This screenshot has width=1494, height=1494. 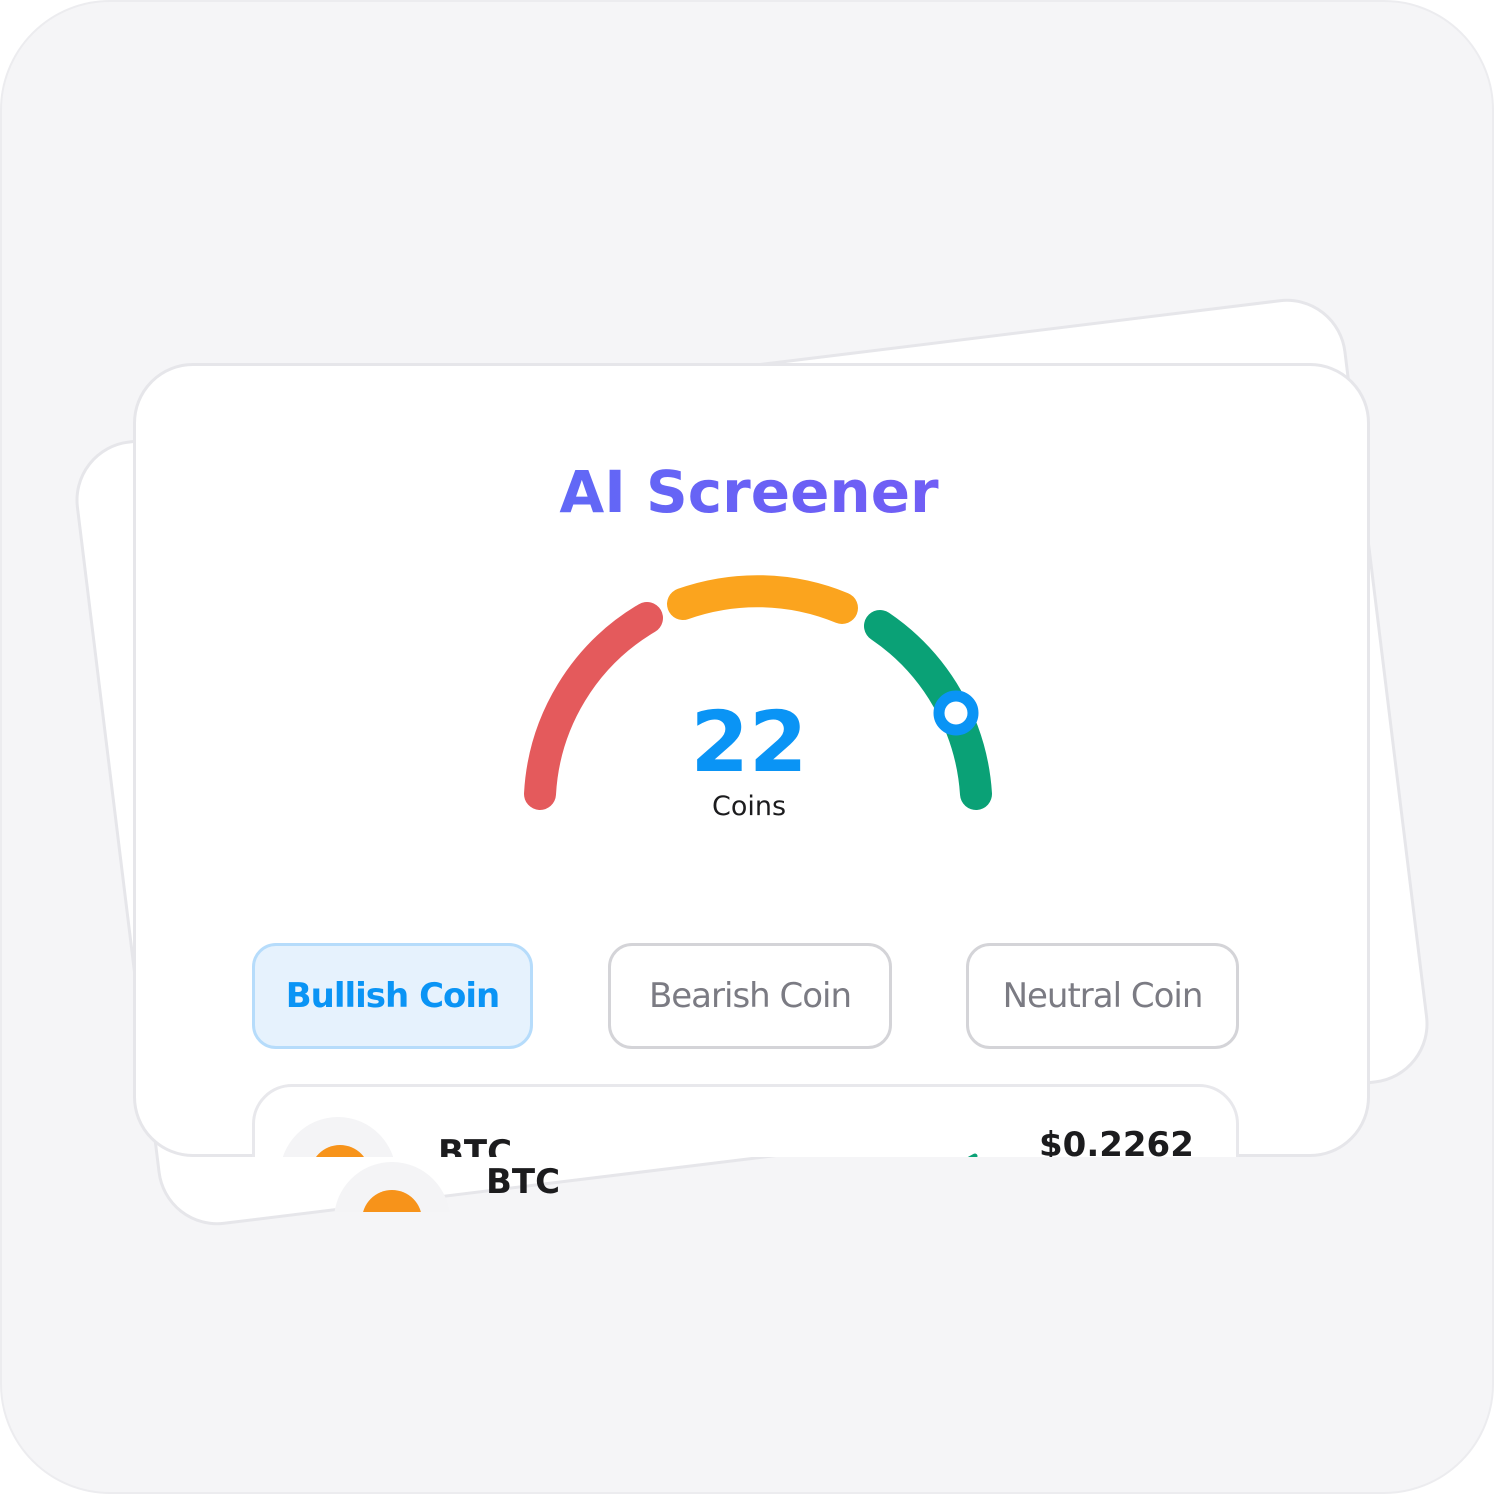 What do you see at coordinates (1102, 996) in the screenshot?
I see `tab-neutral-coin: Neutral Coin` at bounding box center [1102, 996].